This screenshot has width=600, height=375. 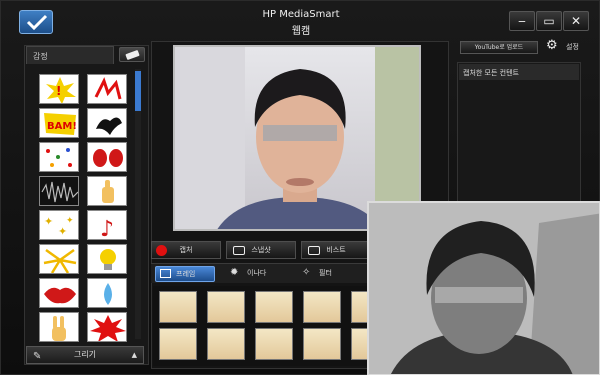 I want to click on sun-icon: ✹, so click(x=234, y=272).